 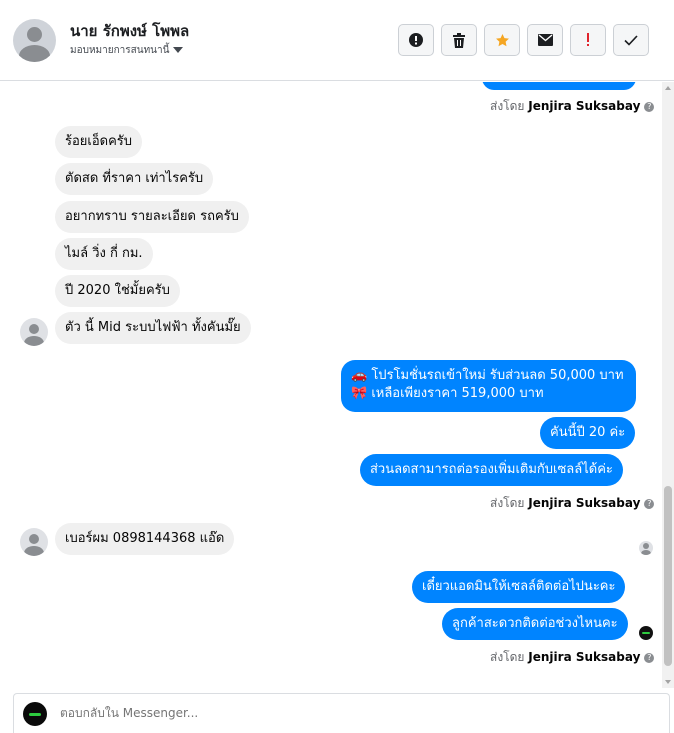 I want to click on outgoing-message: เดี๋ยวแอดมินให้เซลล์ติดต่อไปนะคะ, so click(x=519, y=587).